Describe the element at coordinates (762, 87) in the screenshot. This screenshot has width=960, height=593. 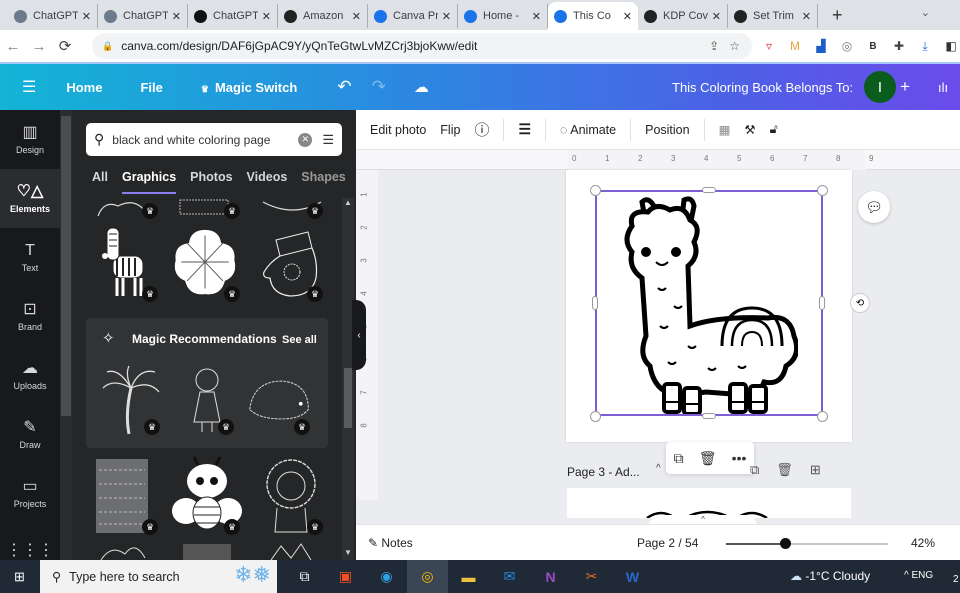
I see `document-title: This Coloring Book Belongs To:` at that location.